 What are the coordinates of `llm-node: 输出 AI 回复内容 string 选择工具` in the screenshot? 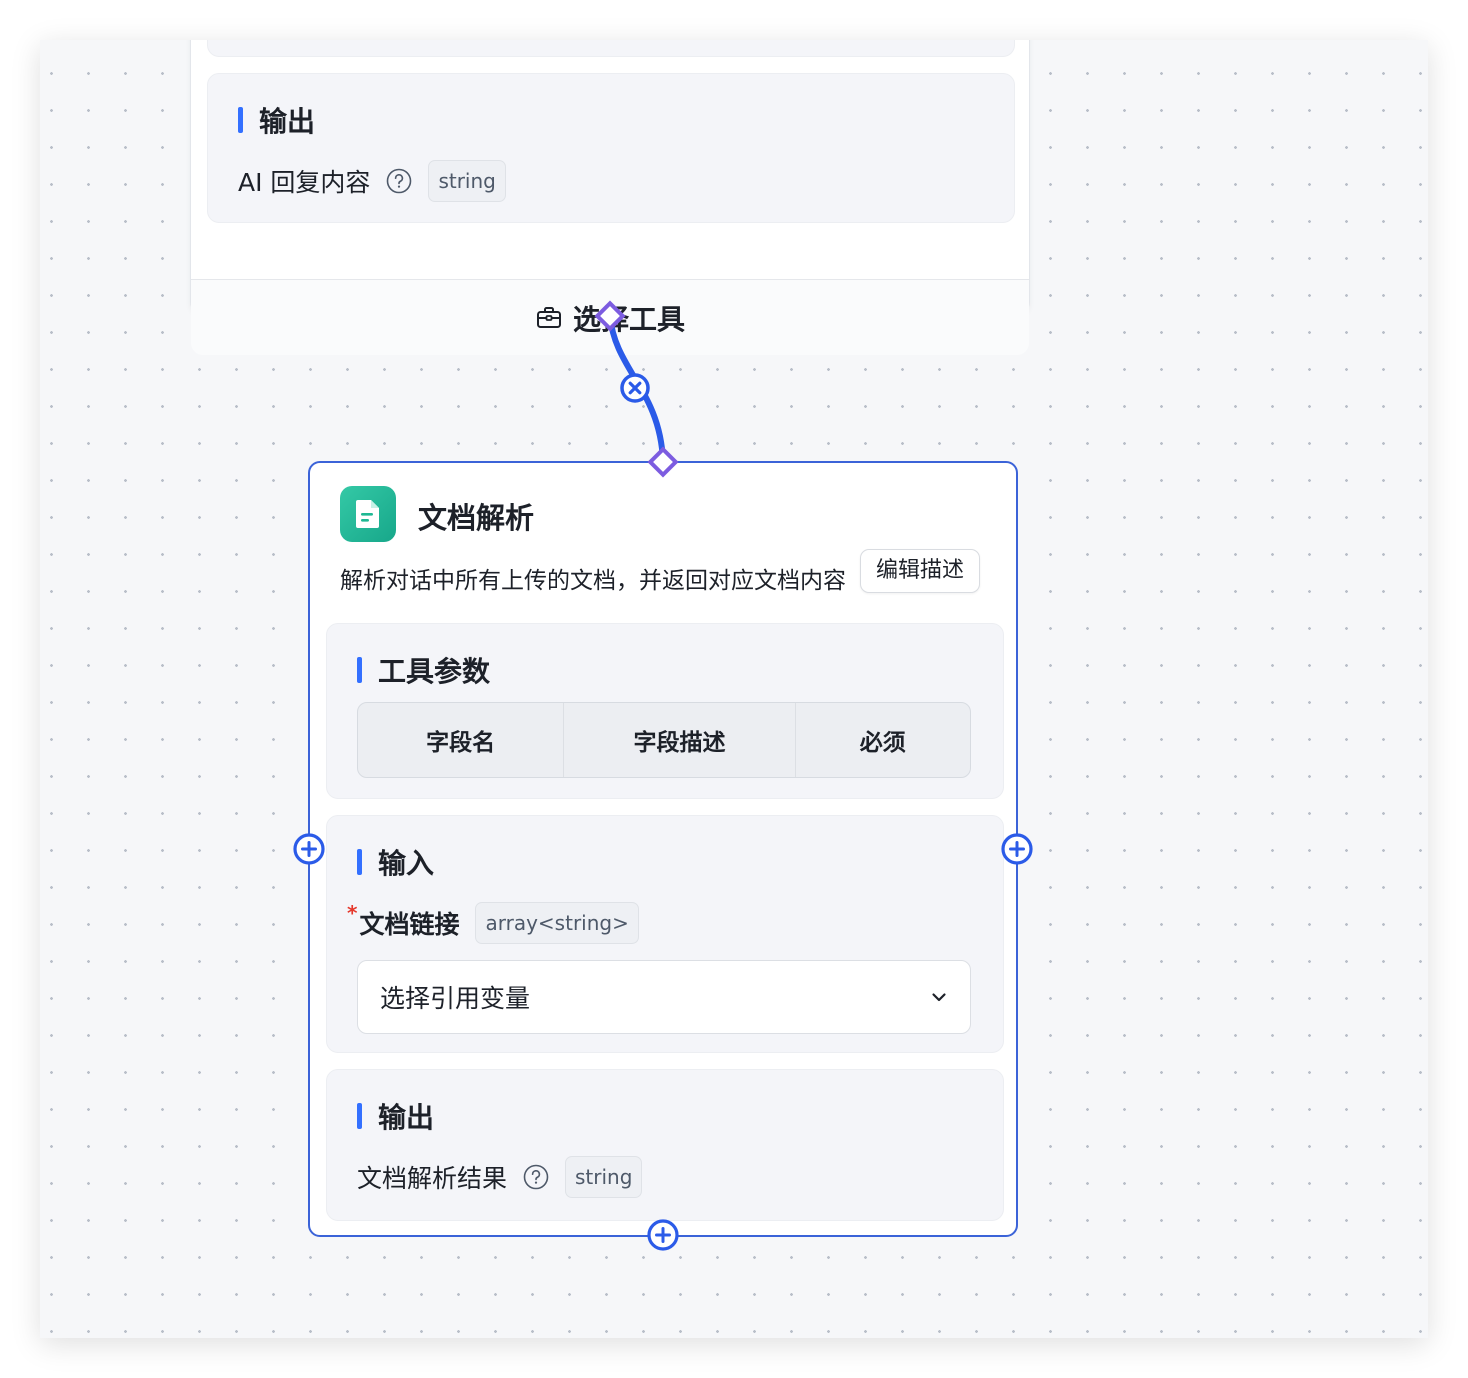 It's located at (610, 197).